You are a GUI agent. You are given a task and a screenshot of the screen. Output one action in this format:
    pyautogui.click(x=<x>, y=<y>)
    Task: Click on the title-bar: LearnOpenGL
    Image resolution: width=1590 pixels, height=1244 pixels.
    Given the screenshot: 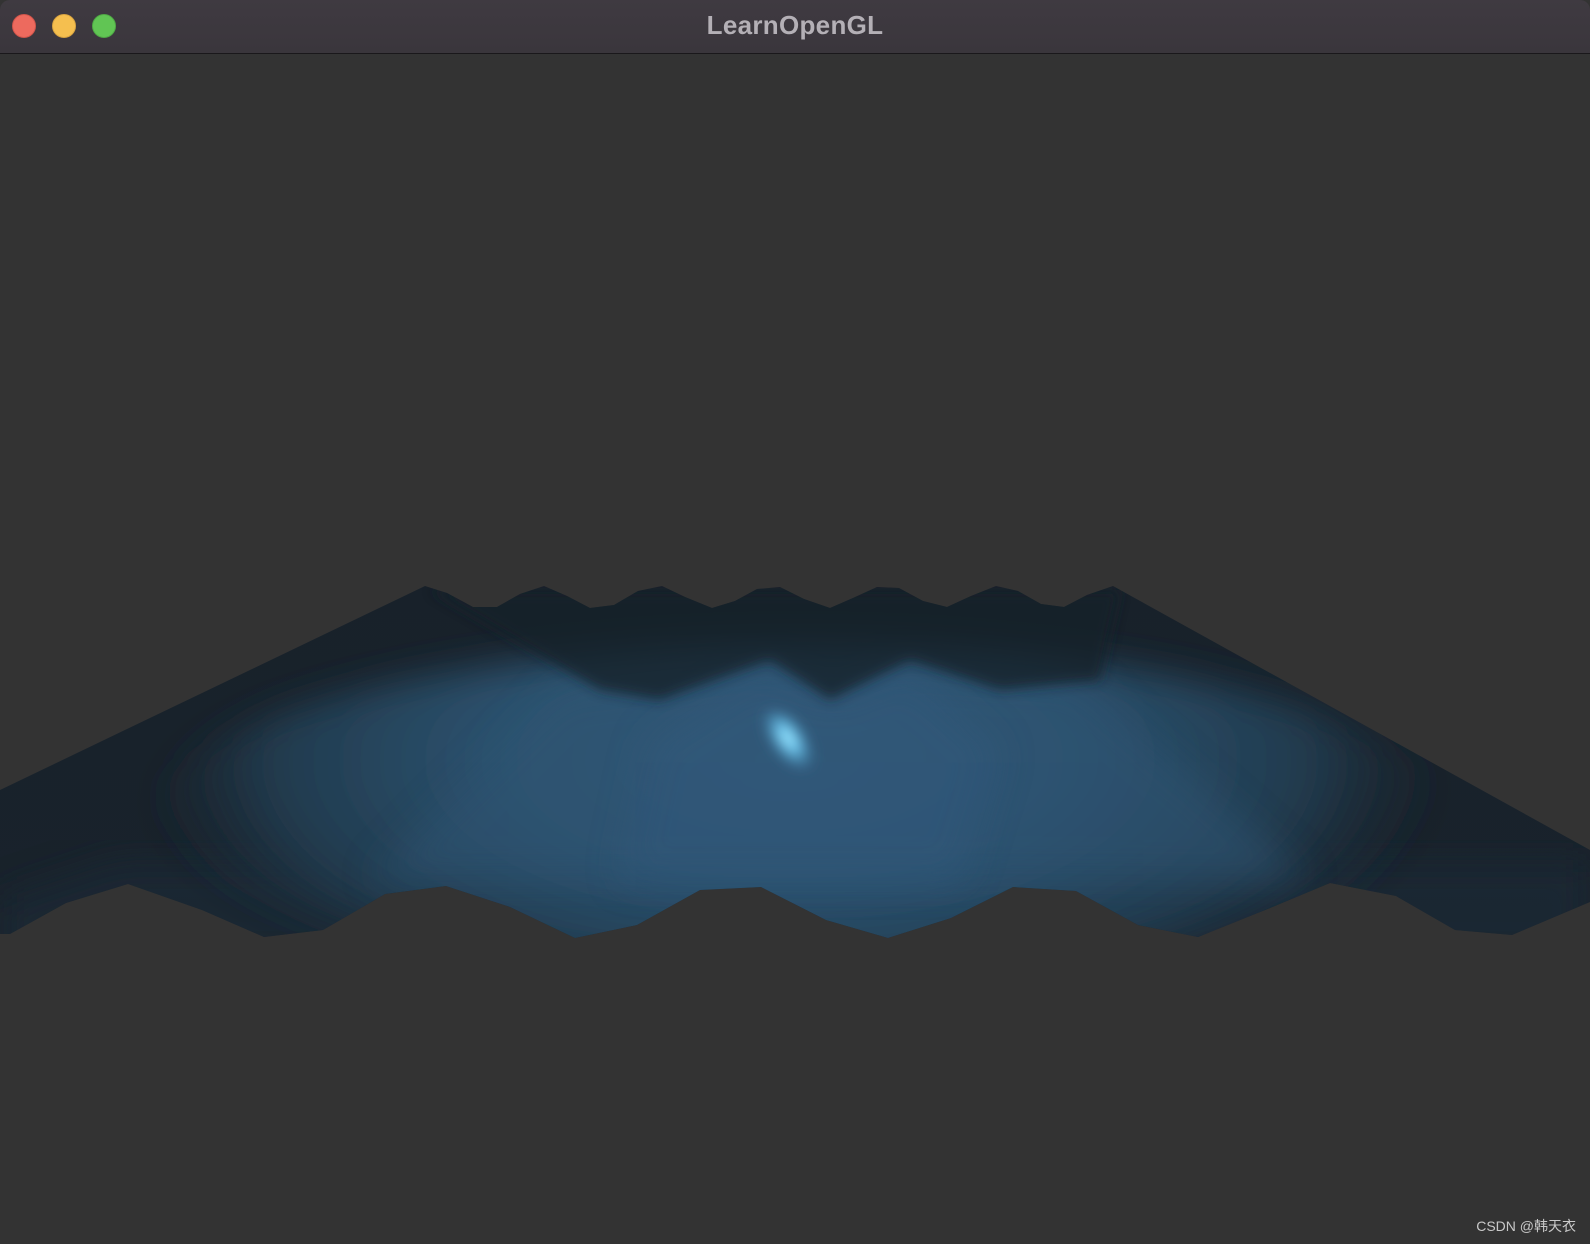 What is the action you would take?
    pyautogui.click(x=795, y=27)
    